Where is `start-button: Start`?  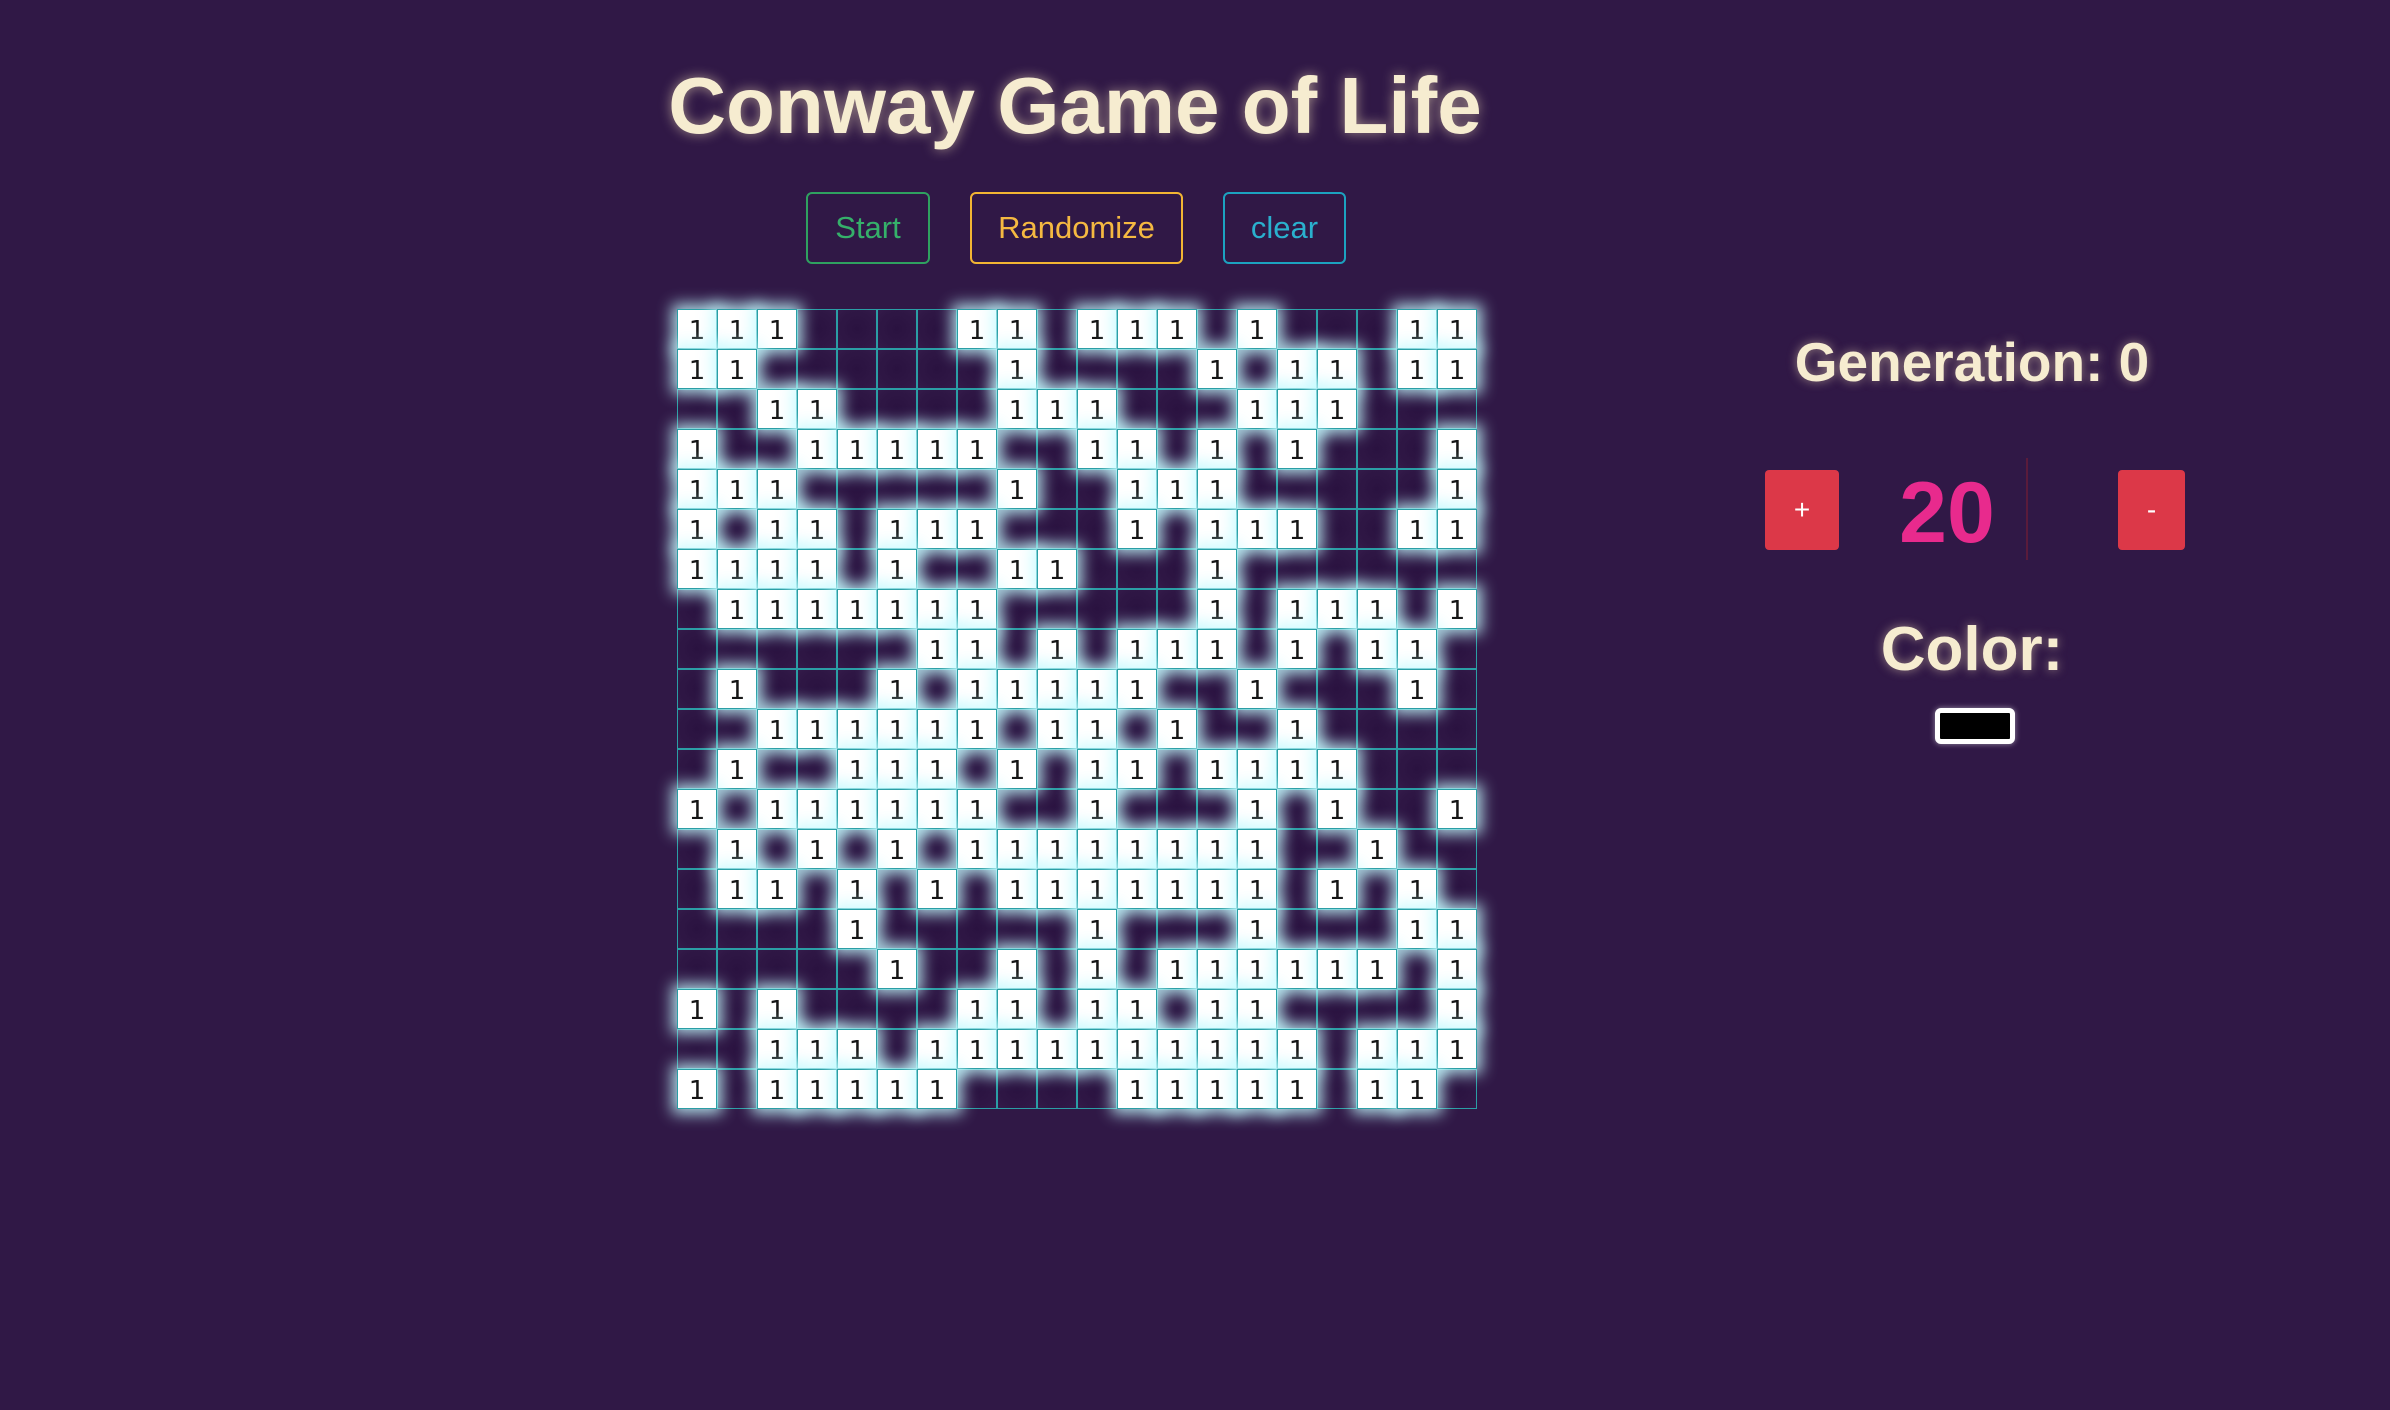 start-button: Start is located at coordinates (868, 228).